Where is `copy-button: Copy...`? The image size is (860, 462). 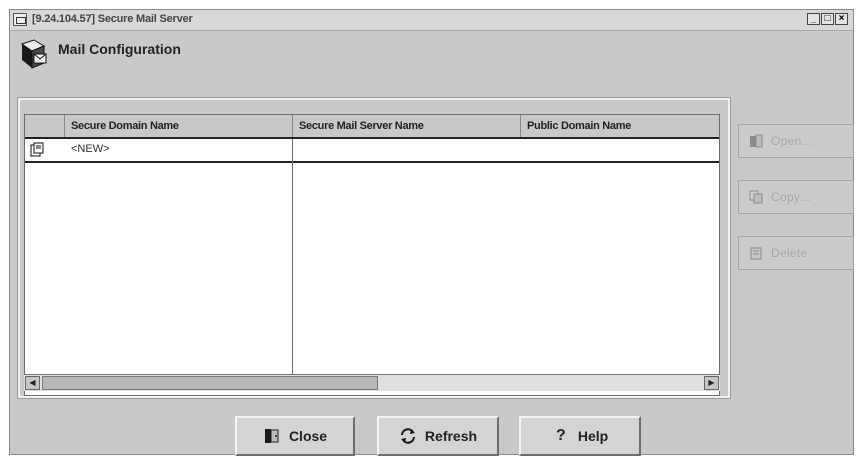
copy-button: Copy... is located at coordinates (796, 197).